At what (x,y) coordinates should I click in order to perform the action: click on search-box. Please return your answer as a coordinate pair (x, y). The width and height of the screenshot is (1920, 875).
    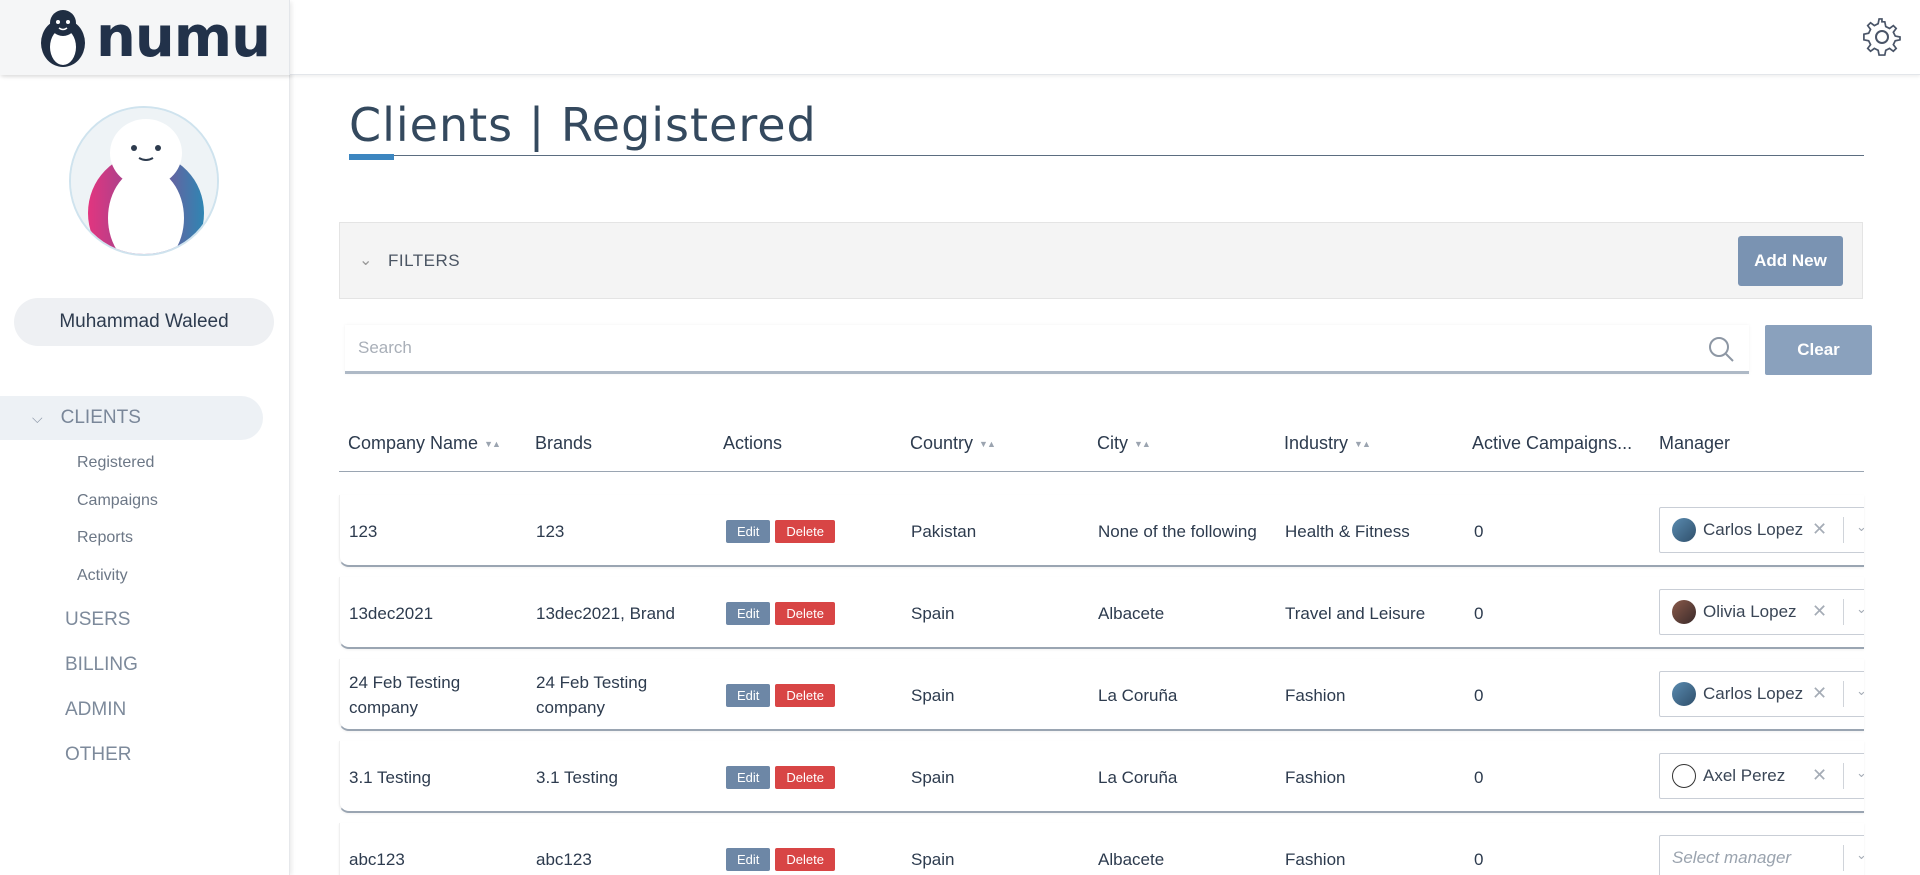
    Looking at the image, I should click on (1047, 349).